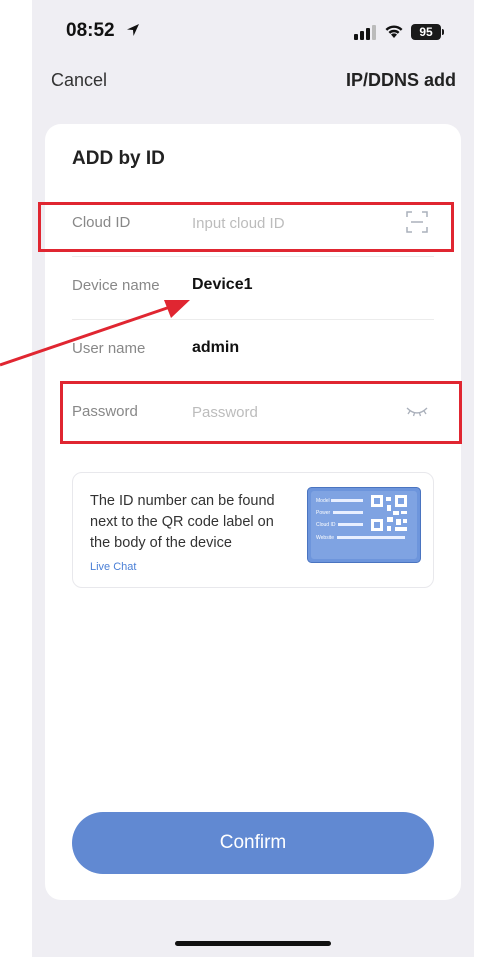 The width and height of the screenshot is (488, 967). I want to click on battery-cap, so click(443, 32).